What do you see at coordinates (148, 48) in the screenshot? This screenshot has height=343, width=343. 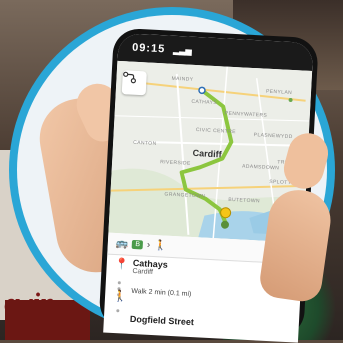 I see `status-time: 09:15` at bounding box center [148, 48].